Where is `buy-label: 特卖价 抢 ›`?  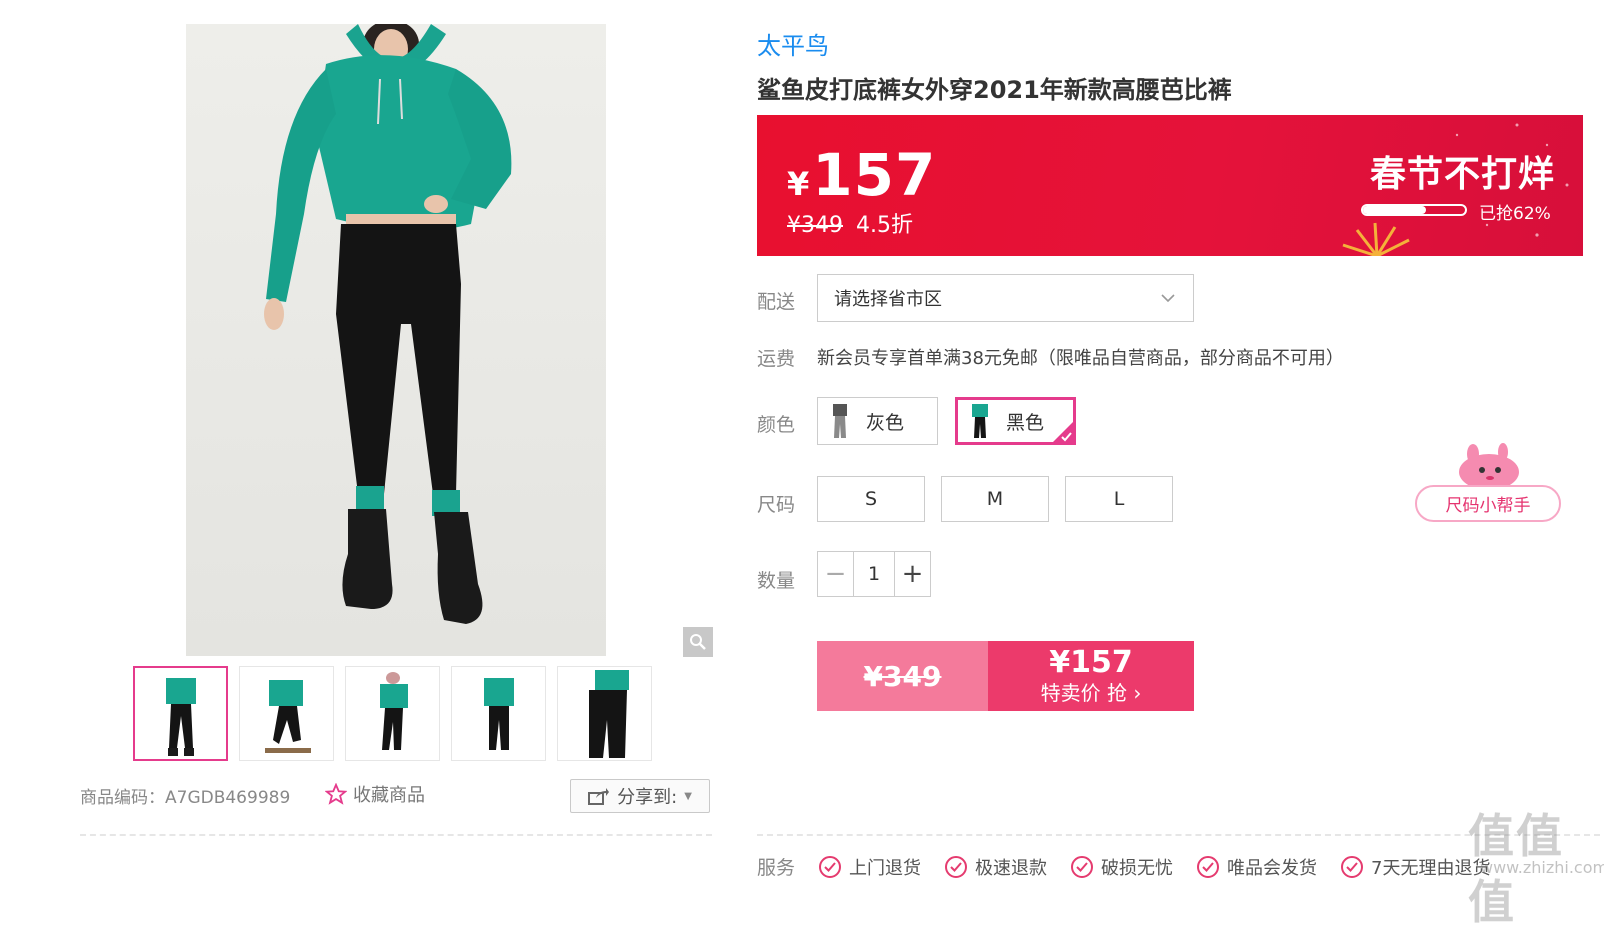
buy-label: 特卖价 抢 › is located at coordinates (1091, 693).